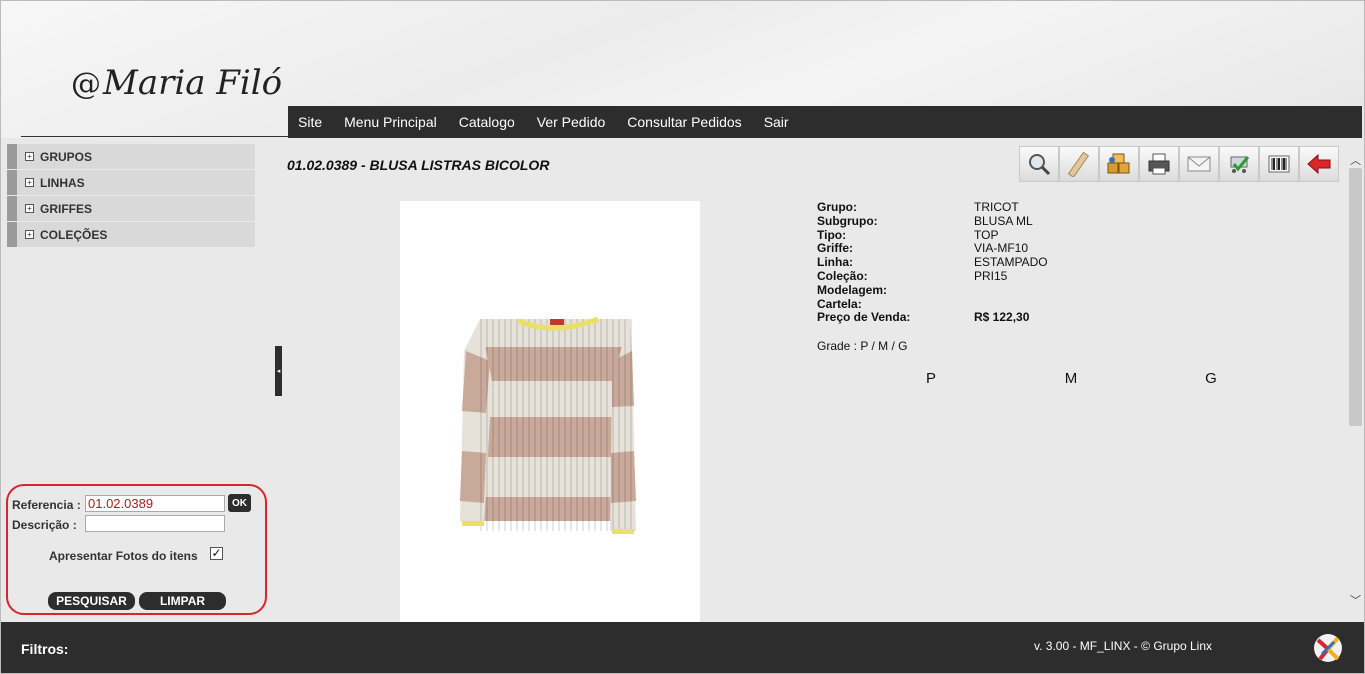 The height and width of the screenshot is (674, 1365). Describe the element at coordinates (932, 207) in the screenshot. I see `detail-row-grupo: Grupo: TRICOT` at that location.